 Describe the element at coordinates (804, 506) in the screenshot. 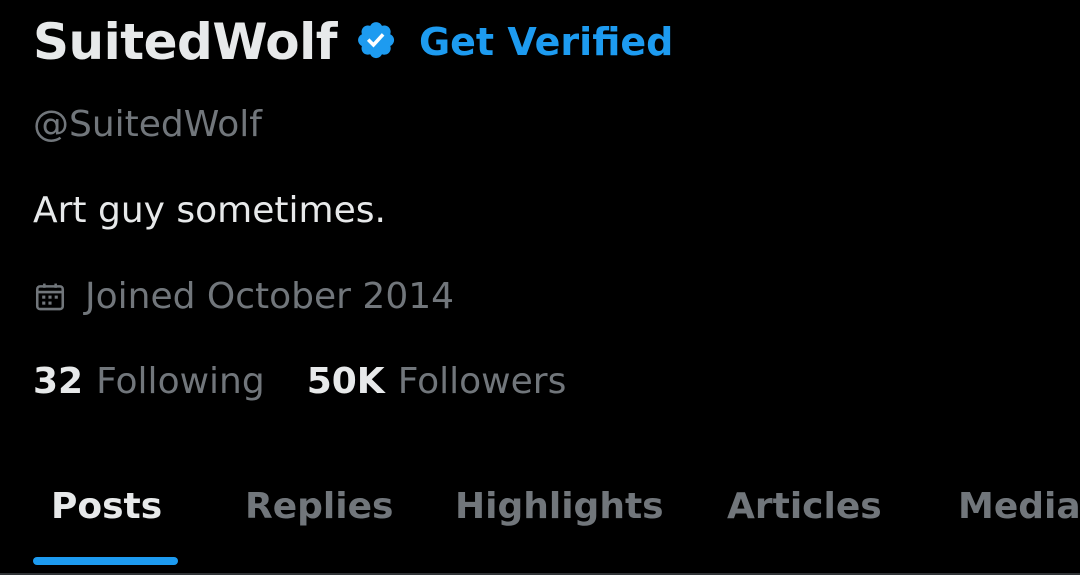

I see `tab-articles: Articles` at that location.